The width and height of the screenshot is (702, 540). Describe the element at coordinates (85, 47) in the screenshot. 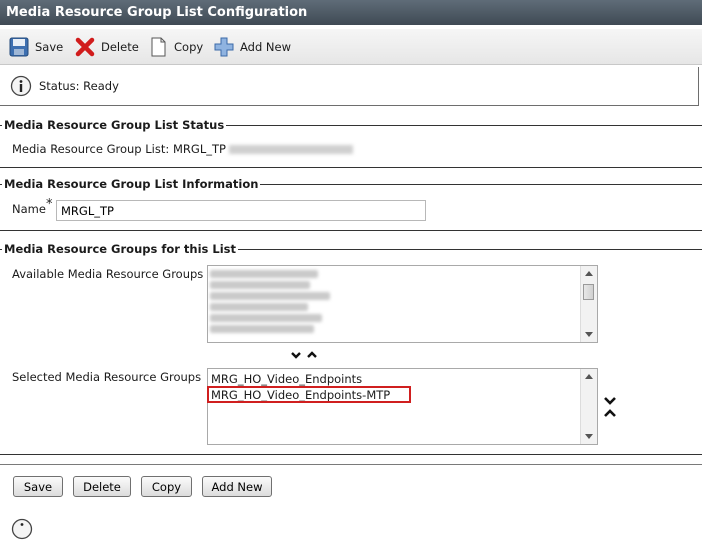

I see `delete-icon` at that location.